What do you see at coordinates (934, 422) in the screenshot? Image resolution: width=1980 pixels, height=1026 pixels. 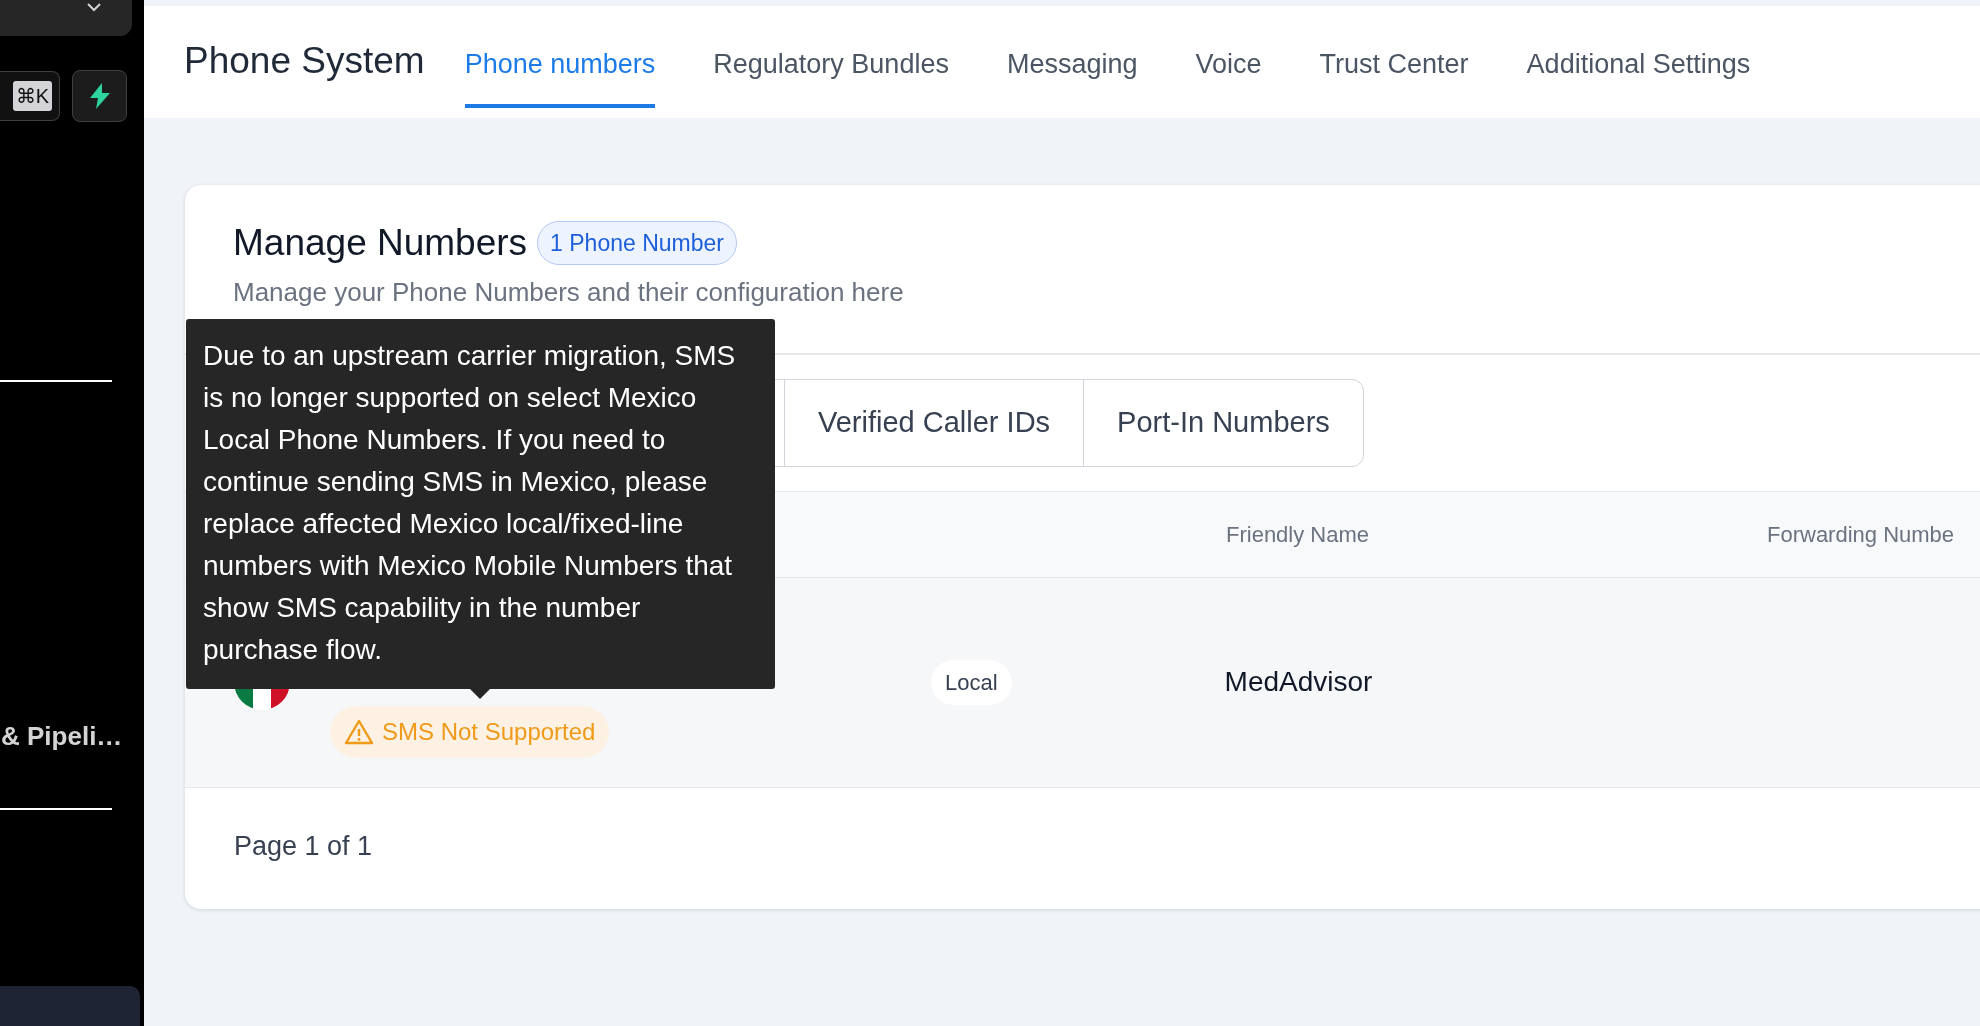 I see `segment-tab: Verified Caller IDs` at bounding box center [934, 422].